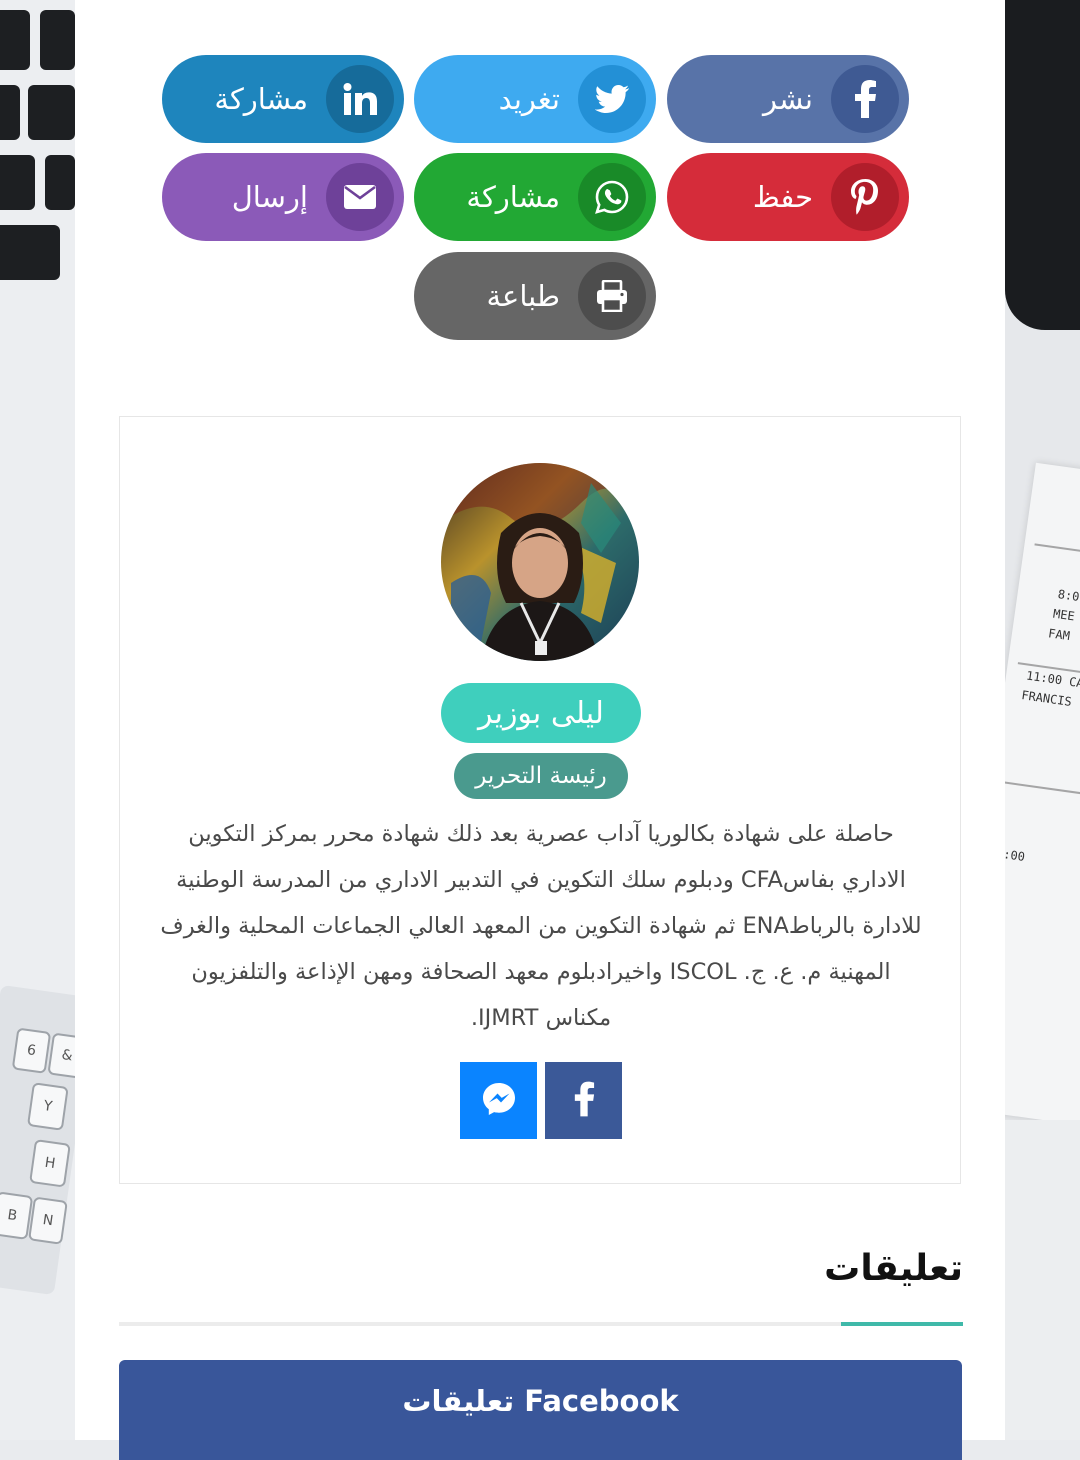 The image size is (1080, 1460). Describe the element at coordinates (612, 99) in the screenshot. I see `twitter-icon` at that location.